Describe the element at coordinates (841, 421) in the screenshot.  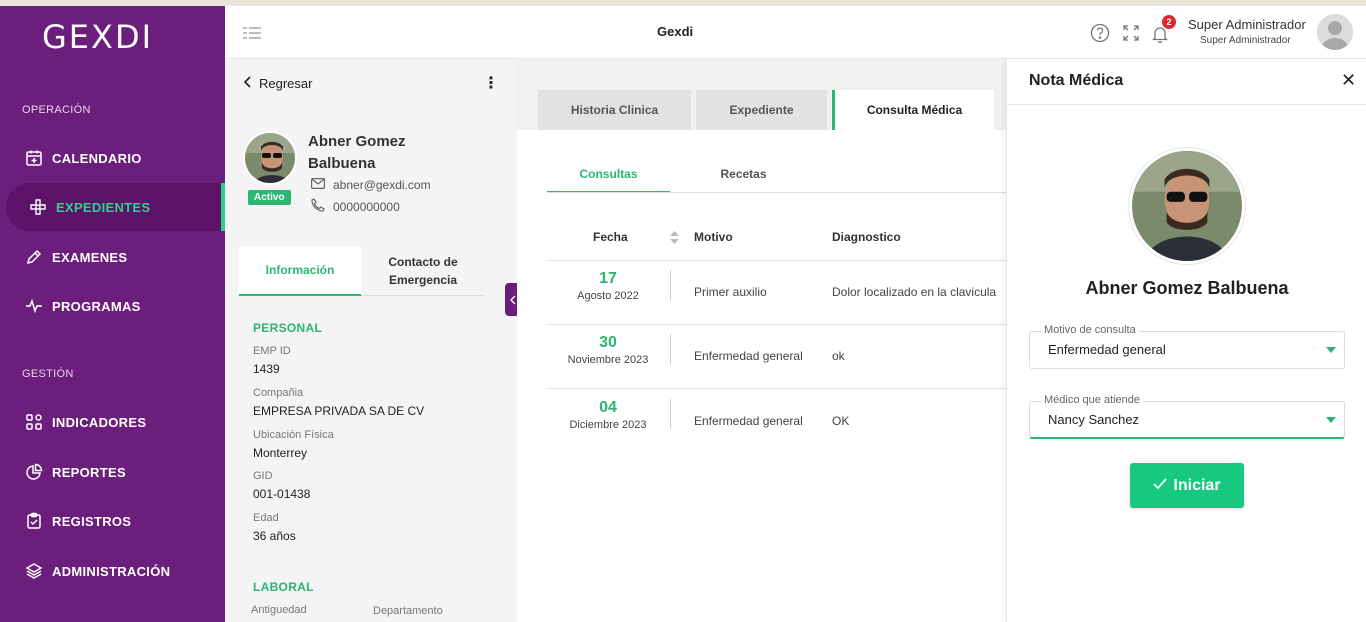
I see `row-diagnostico: OK` at that location.